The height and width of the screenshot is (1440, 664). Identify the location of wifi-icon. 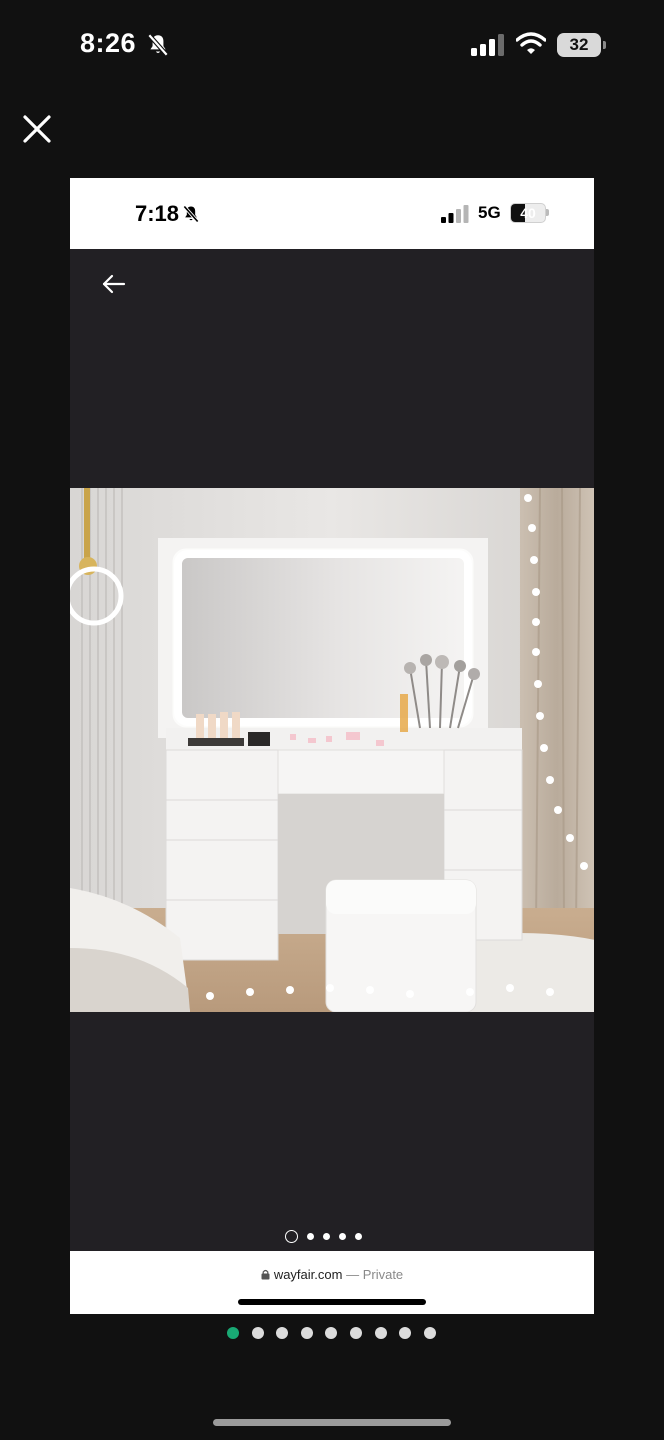
(531, 43).